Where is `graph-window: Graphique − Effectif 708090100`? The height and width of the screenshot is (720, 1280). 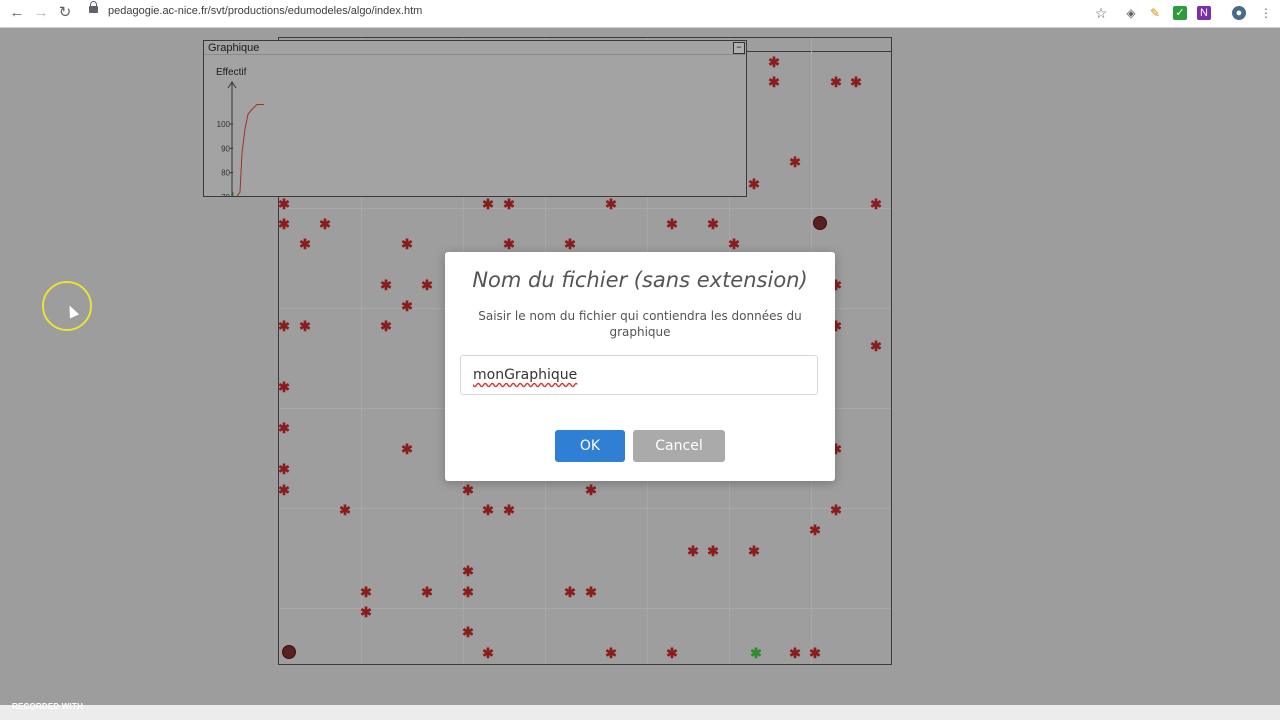
graph-window: Graphique − Effectif 708090100 is located at coordinates (475, 118).